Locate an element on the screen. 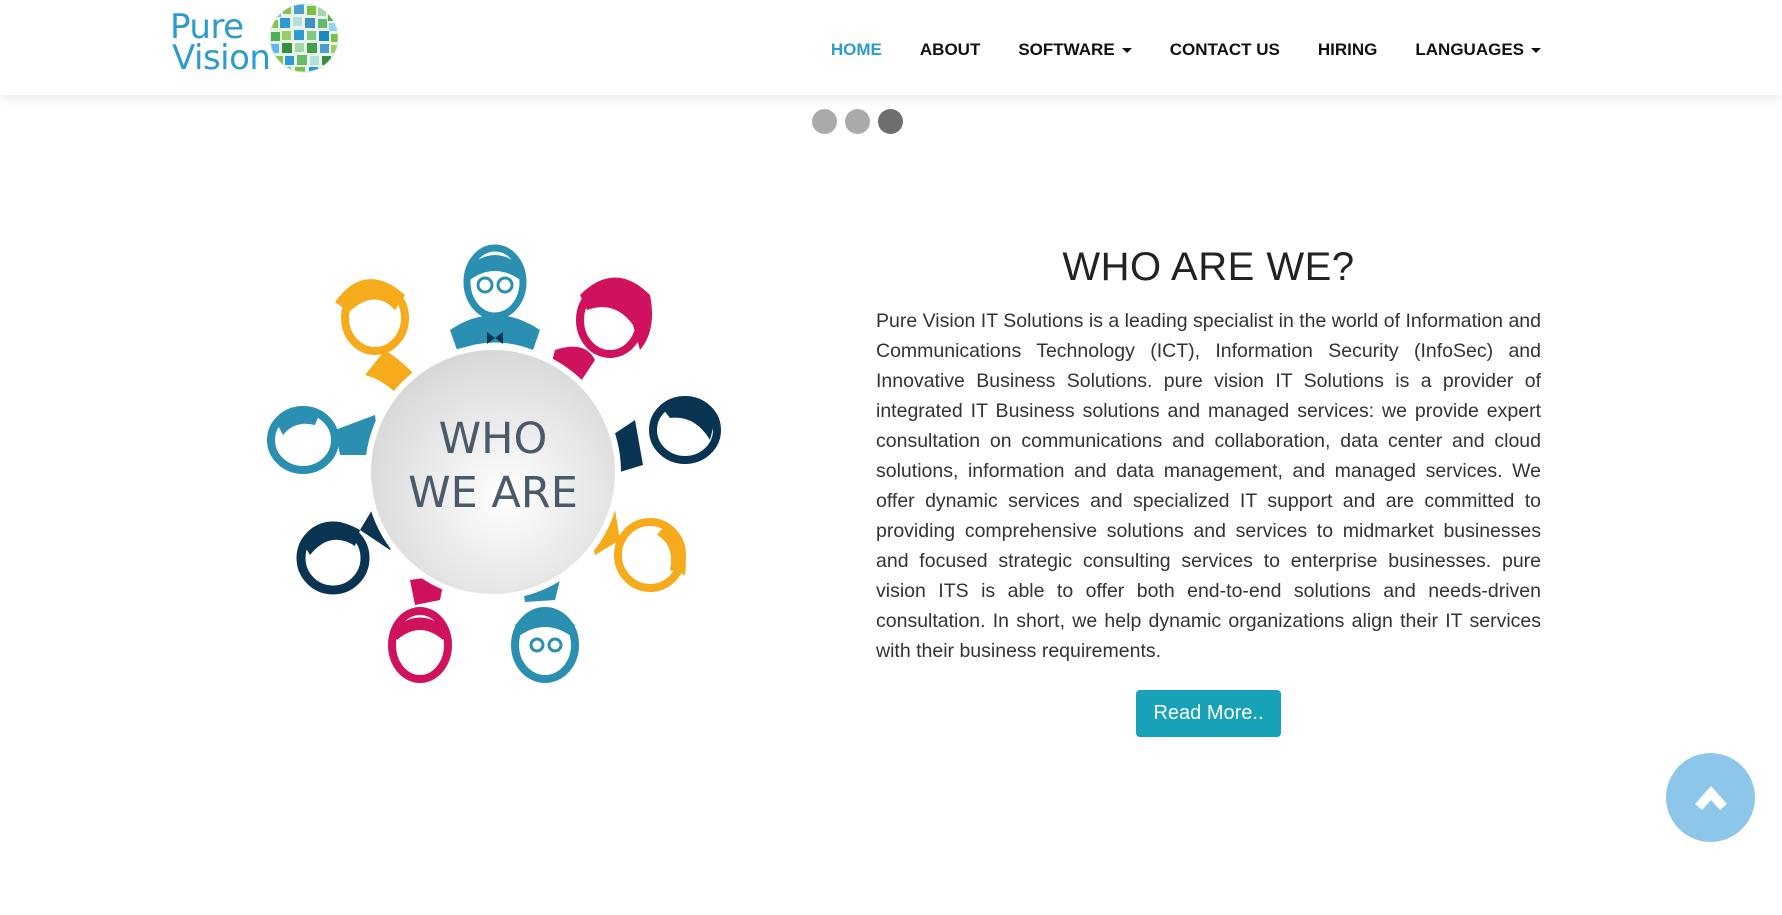  globe-icon is located at coordinates (304, 38).